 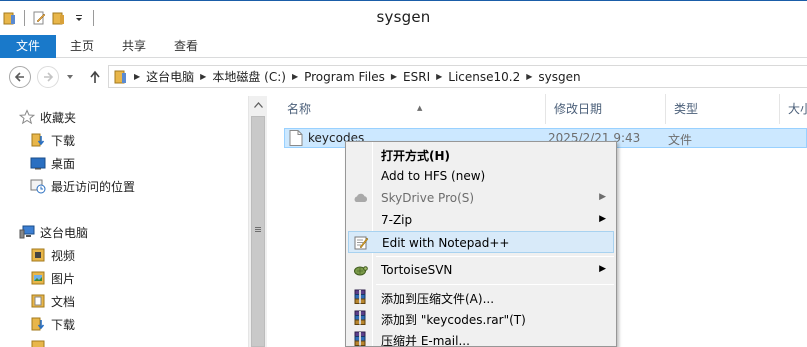 I want to click on column-header-size: 大小, so click(x=793, y=109).